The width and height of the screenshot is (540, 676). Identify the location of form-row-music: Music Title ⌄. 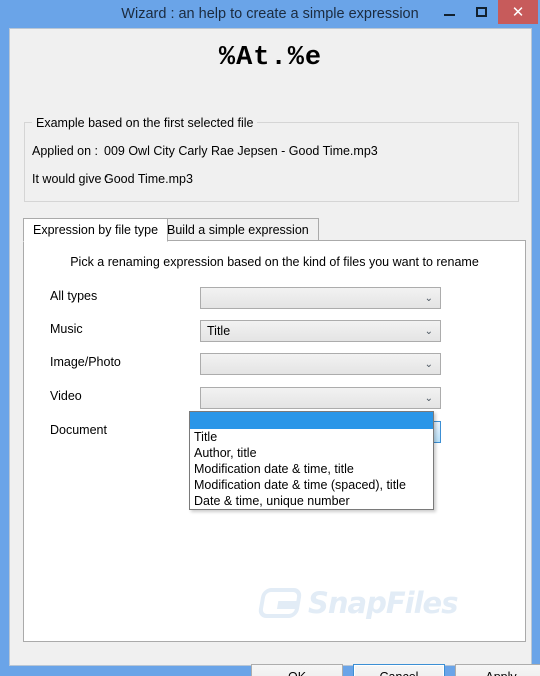
(274, 331).